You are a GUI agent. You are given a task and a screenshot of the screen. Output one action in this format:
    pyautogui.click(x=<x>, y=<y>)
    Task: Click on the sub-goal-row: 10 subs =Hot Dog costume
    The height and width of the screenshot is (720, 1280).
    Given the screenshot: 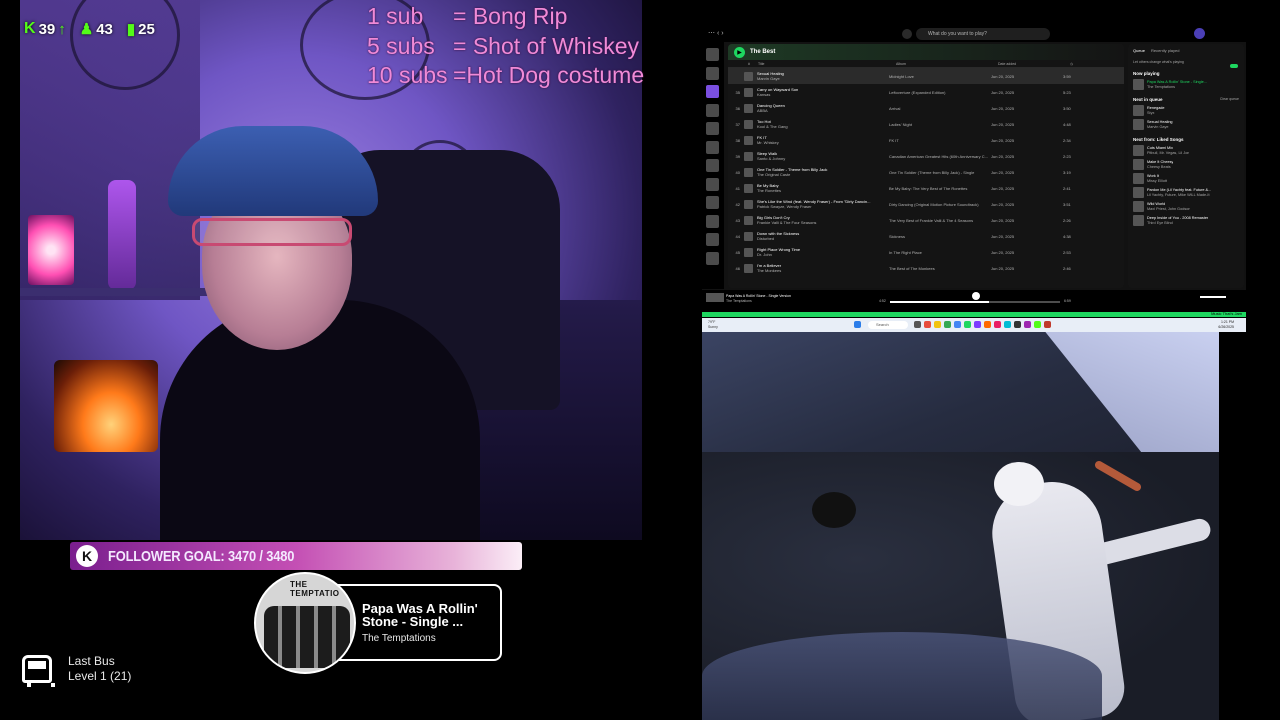 What is the action you would take?
    pyautogui.click(x=505, y=76)
    